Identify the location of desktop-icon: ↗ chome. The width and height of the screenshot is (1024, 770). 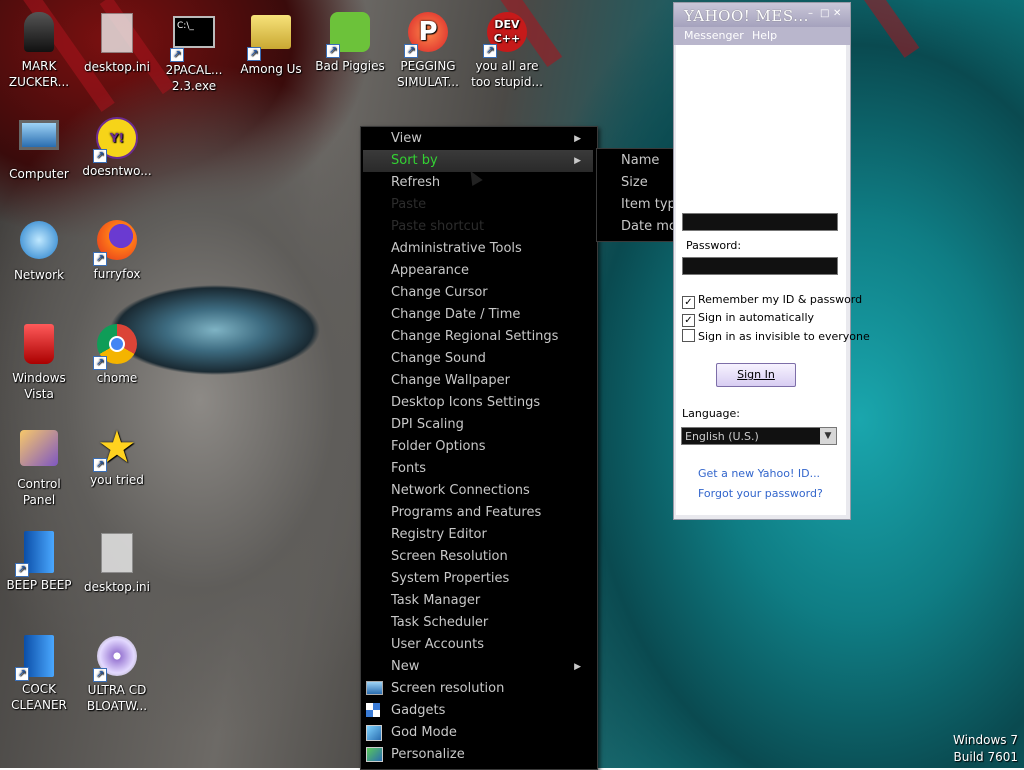
(117, 354).